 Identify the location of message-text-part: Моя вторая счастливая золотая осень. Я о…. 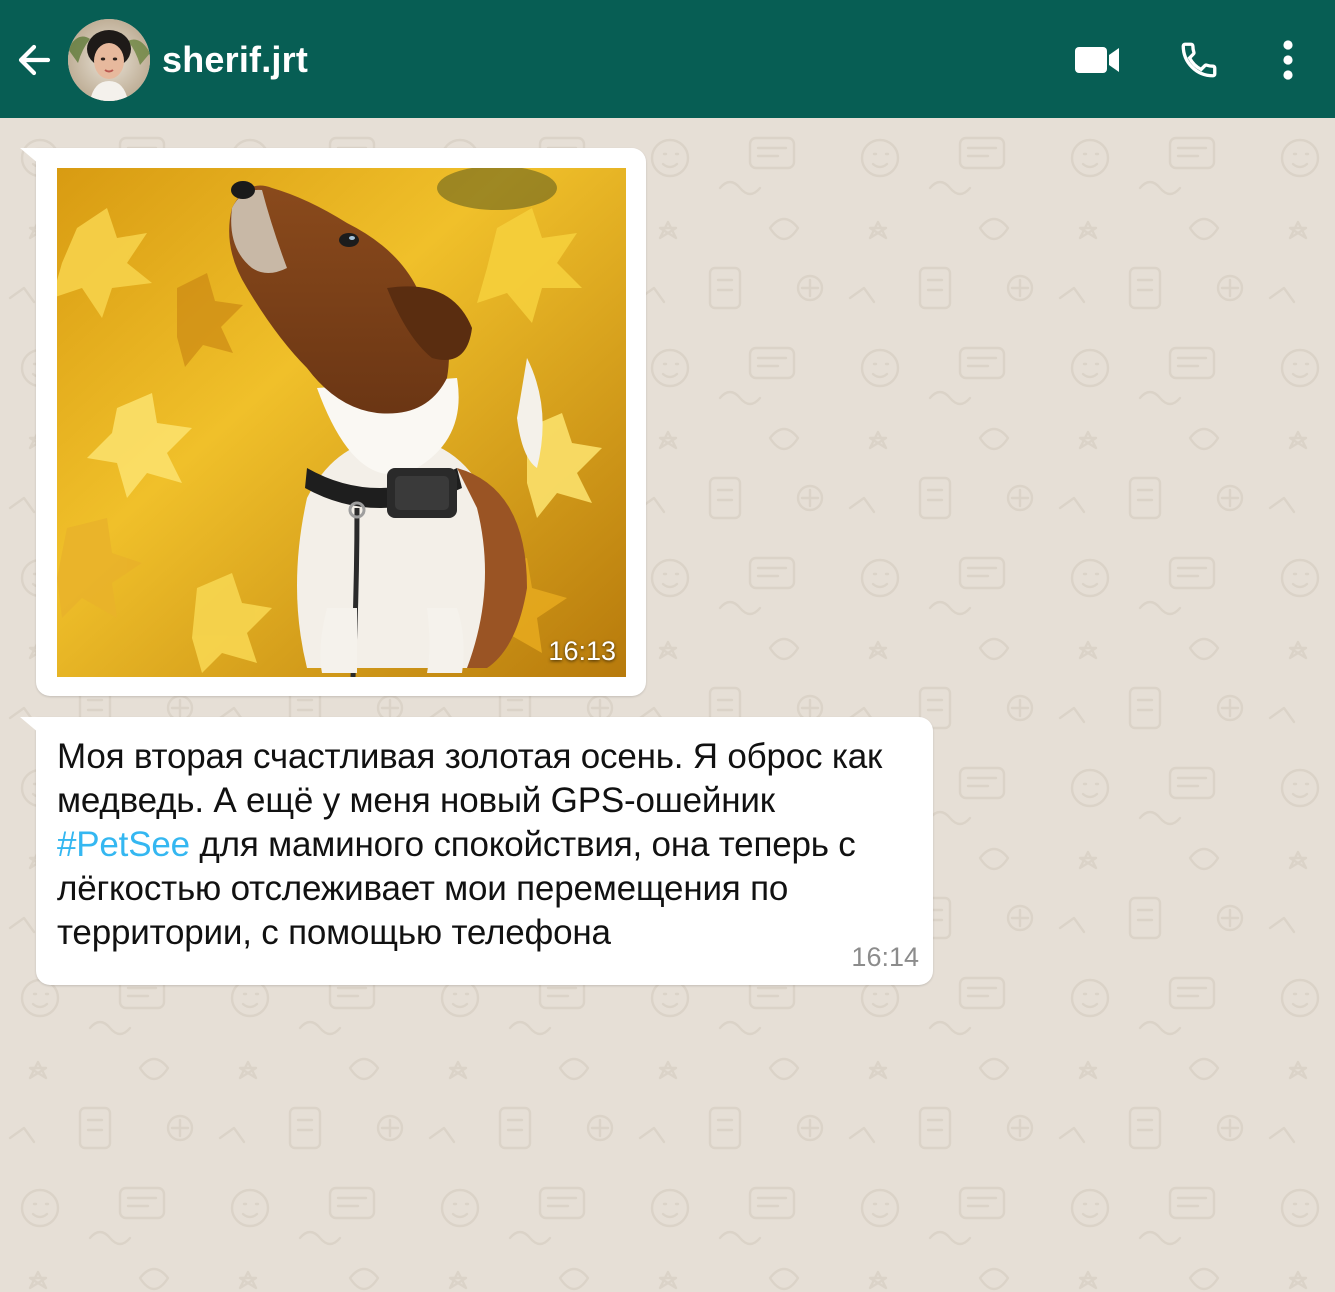
(470, 778).